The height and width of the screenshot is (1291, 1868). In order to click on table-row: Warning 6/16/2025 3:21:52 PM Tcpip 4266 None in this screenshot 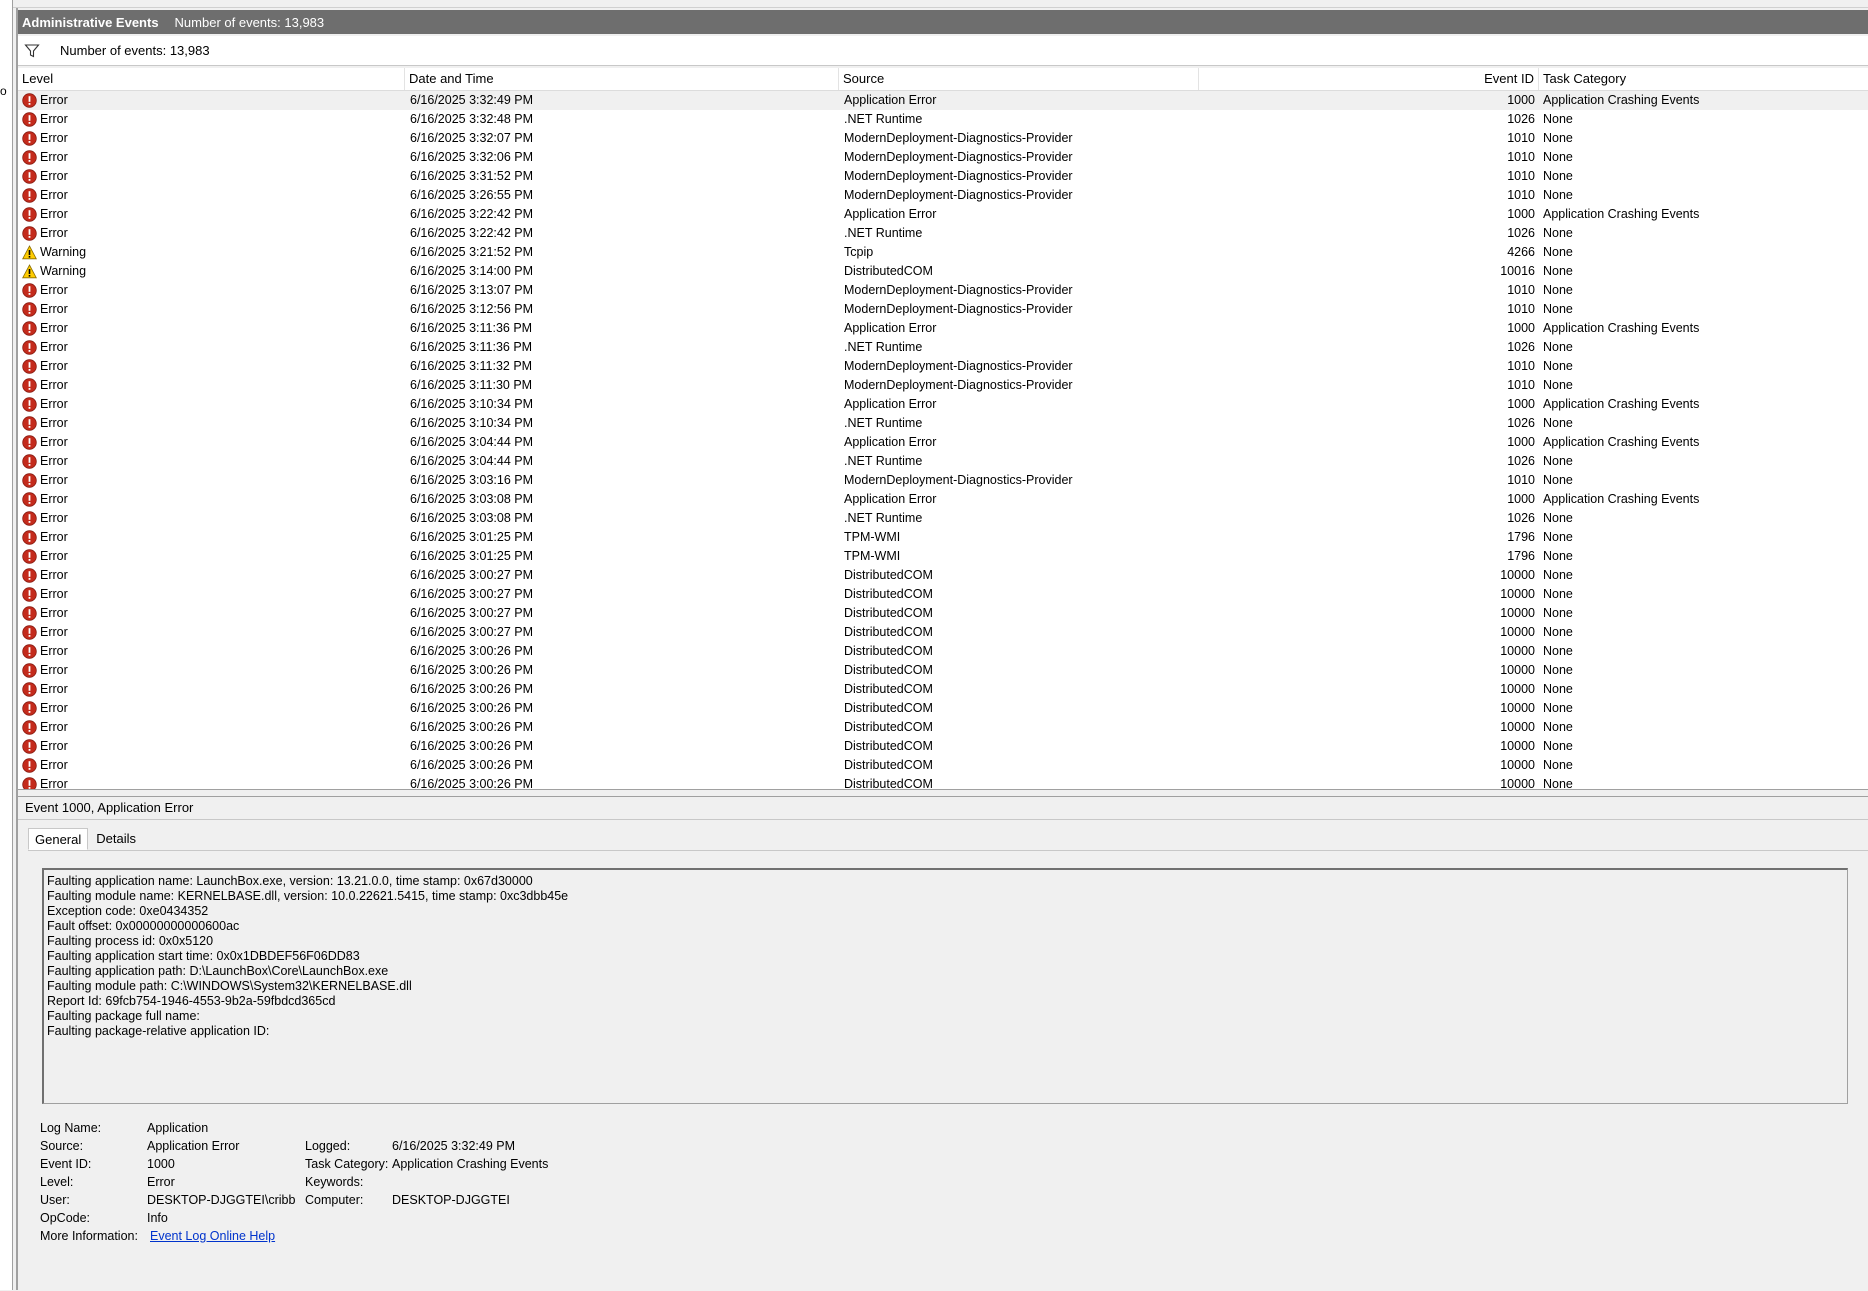, I will do `click(943, 252)`.